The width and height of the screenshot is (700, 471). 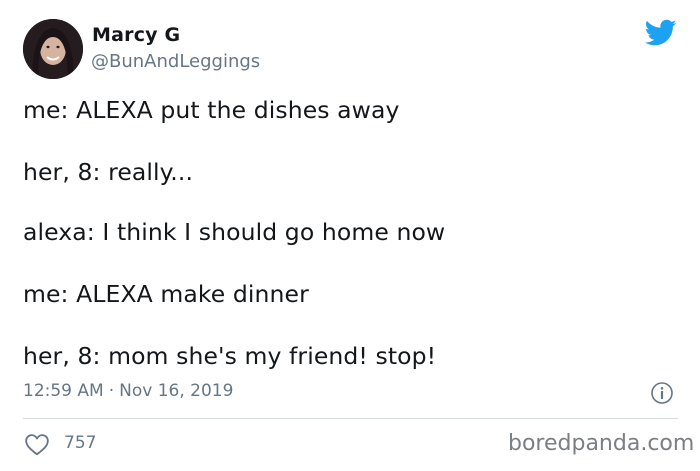 What do you see at coordinates (230, 356) in the screenshot?
I see `tweet-line-5: her, 8: mom she's my friend! stop!` at bounding box center [230, 356].